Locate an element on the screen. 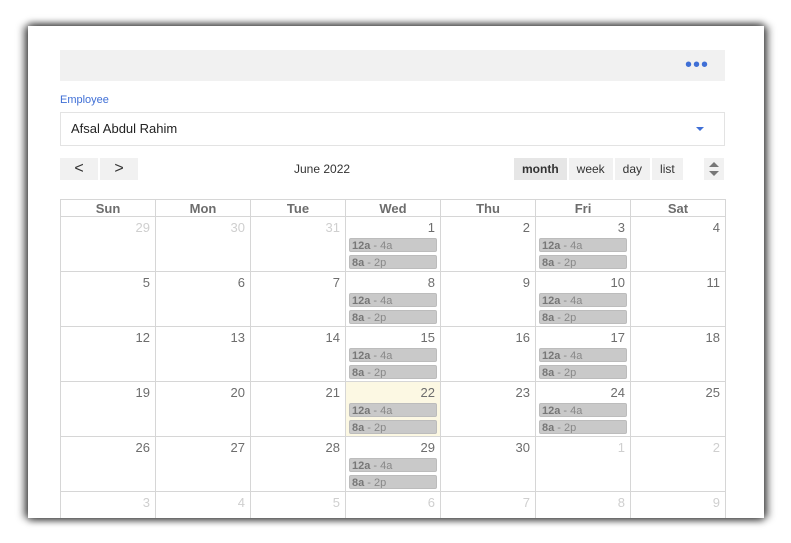  day-cell: 15 12a - 4a 8a - 2p is located at coordinates (393, 354).